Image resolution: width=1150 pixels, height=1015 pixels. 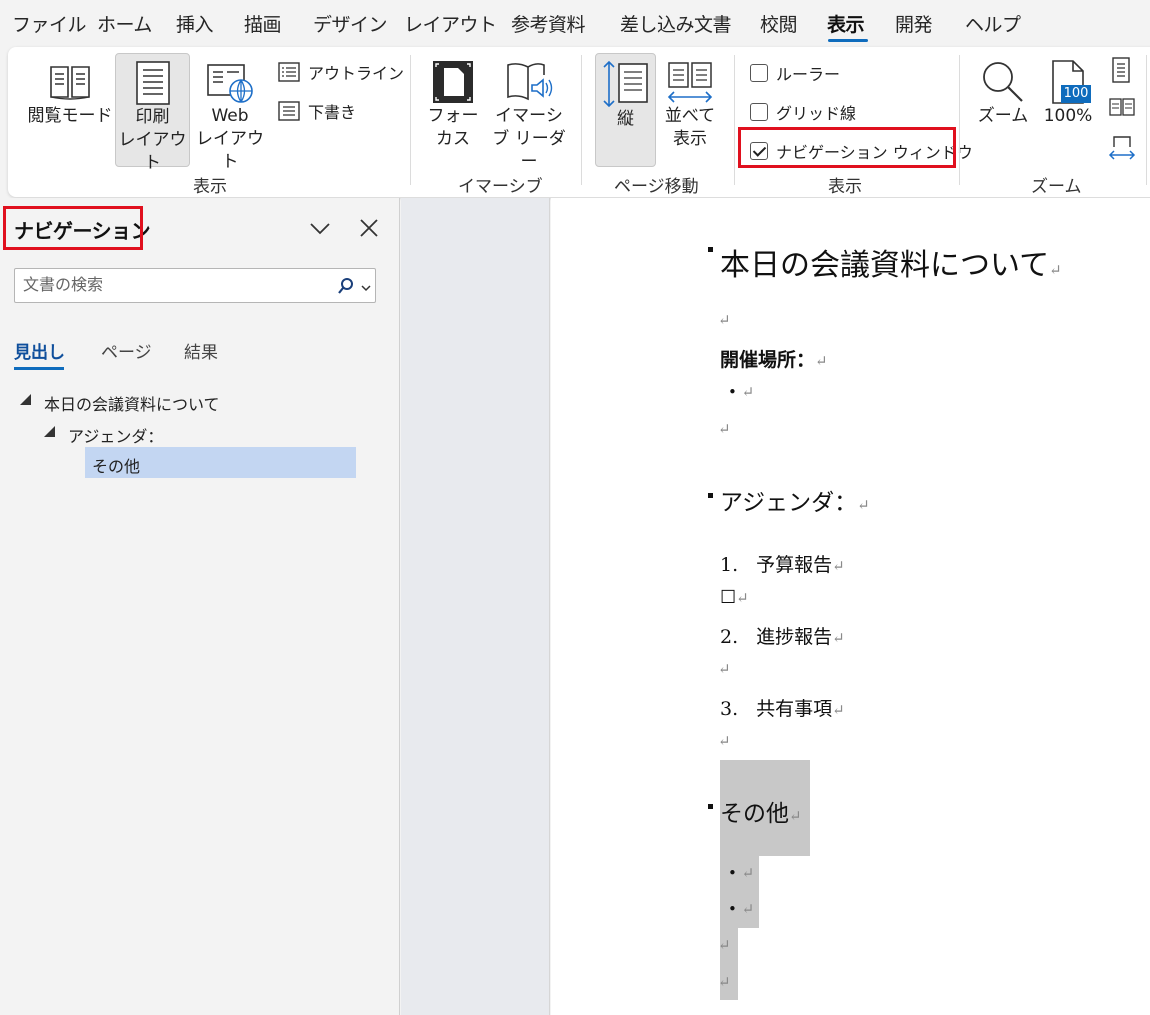 What do you see at coordinates (124, 23) in the screenshot?
I see `menu-home: ホーム` at bounding box center [124, 23].